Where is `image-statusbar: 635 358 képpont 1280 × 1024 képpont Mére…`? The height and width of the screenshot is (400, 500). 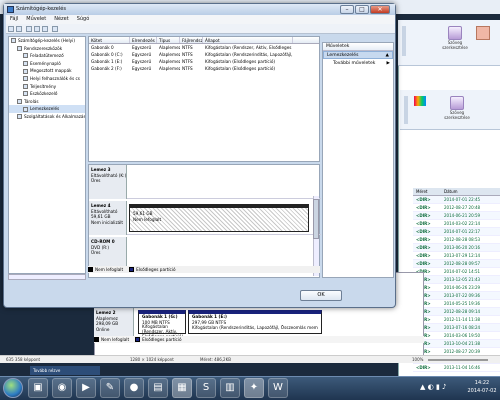
image-statusbar: 635 358 képpont 1280 × 1024 képpont Mére… is located at coordinates (250, 359).